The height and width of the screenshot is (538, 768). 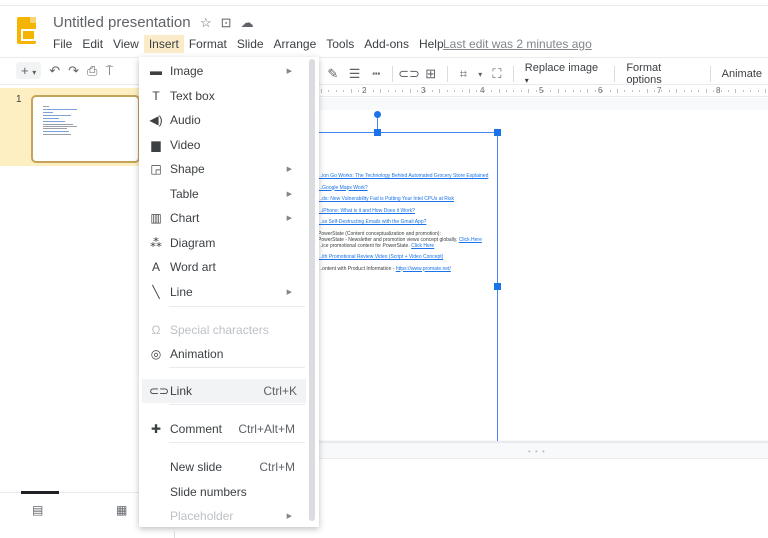 I want to click on format-options-button: Format options, so click(x=662, y=74).